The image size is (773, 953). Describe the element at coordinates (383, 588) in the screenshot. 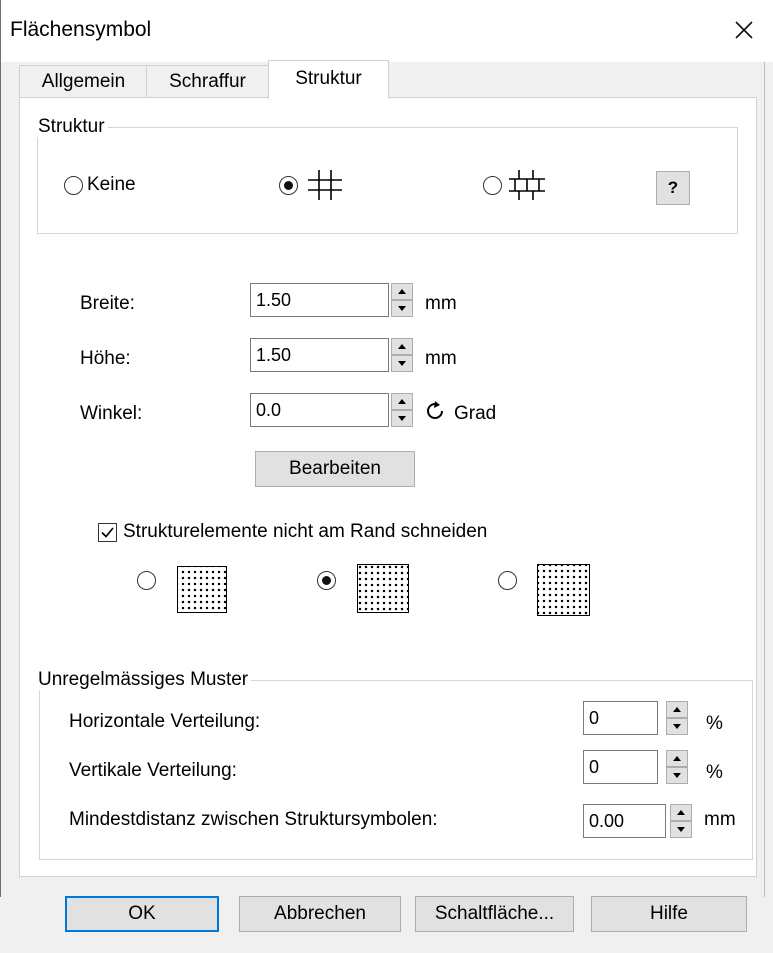

I see `pattern-edge-icon` at that location.